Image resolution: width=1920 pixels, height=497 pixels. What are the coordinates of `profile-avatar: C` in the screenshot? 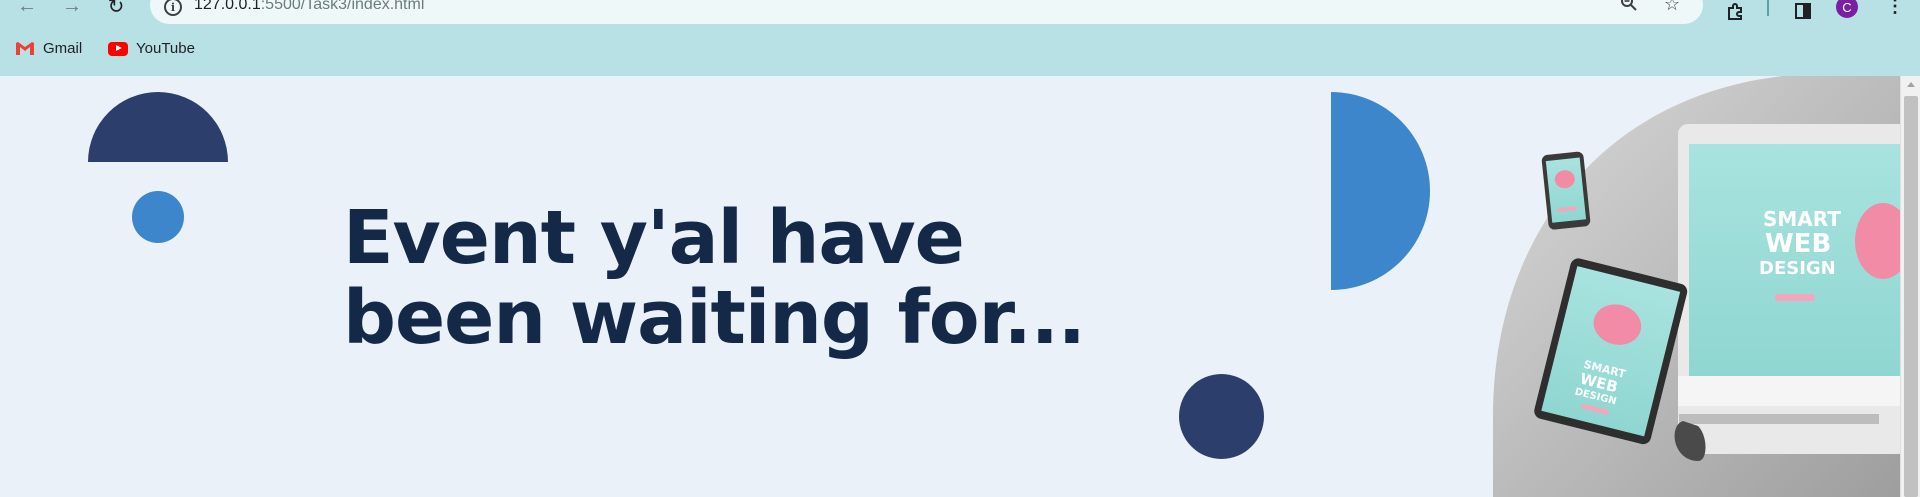 It's located at (1847, 9).